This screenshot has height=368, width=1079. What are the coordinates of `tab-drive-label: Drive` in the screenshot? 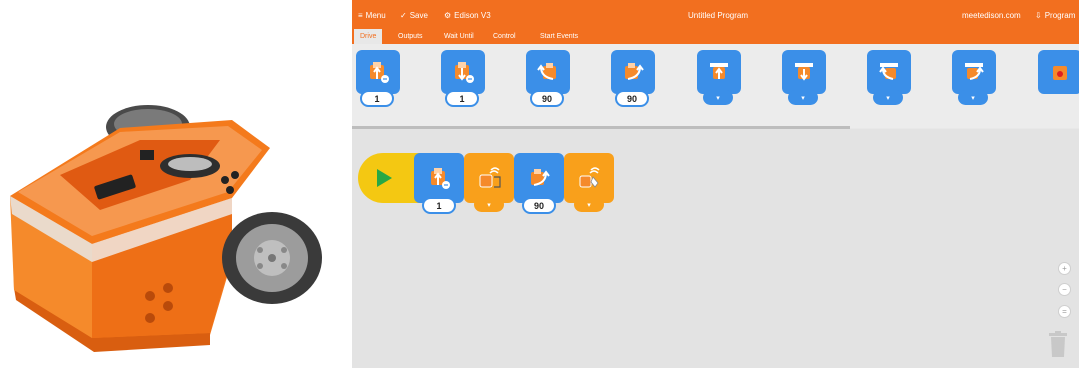 It's located at (368, 36).